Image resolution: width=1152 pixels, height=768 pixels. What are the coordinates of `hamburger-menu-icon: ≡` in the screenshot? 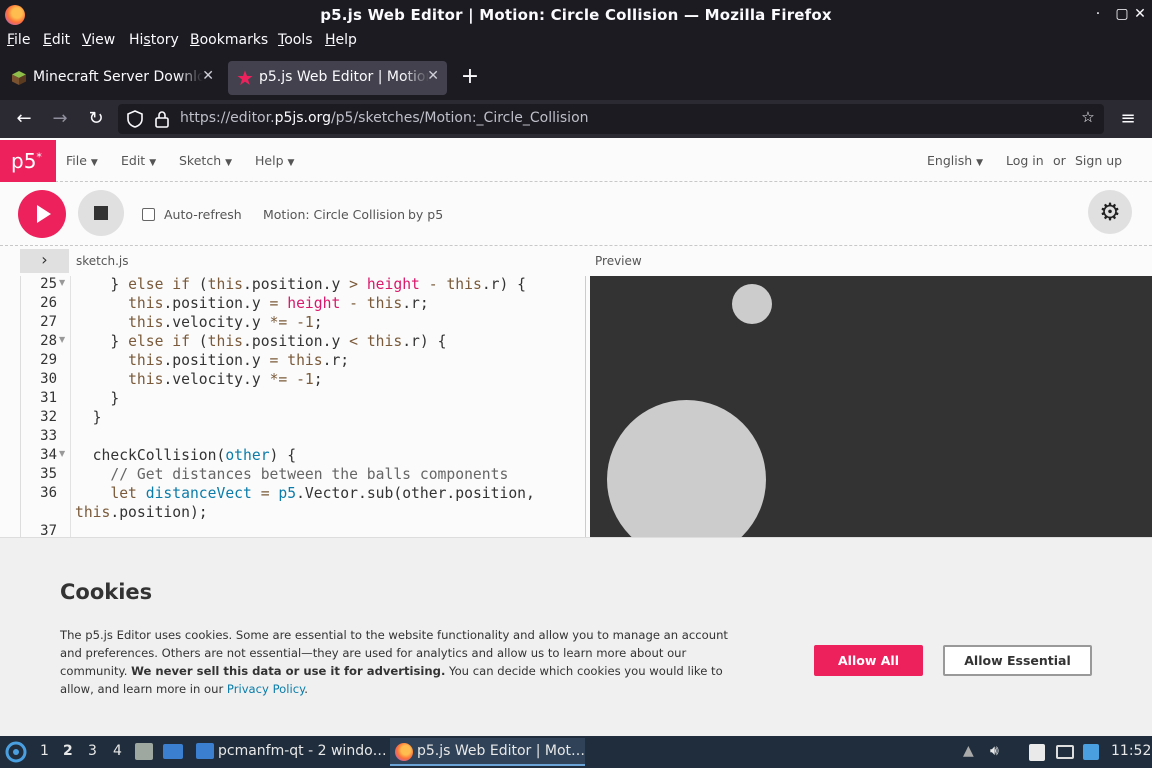 It's located at (1128, 119).